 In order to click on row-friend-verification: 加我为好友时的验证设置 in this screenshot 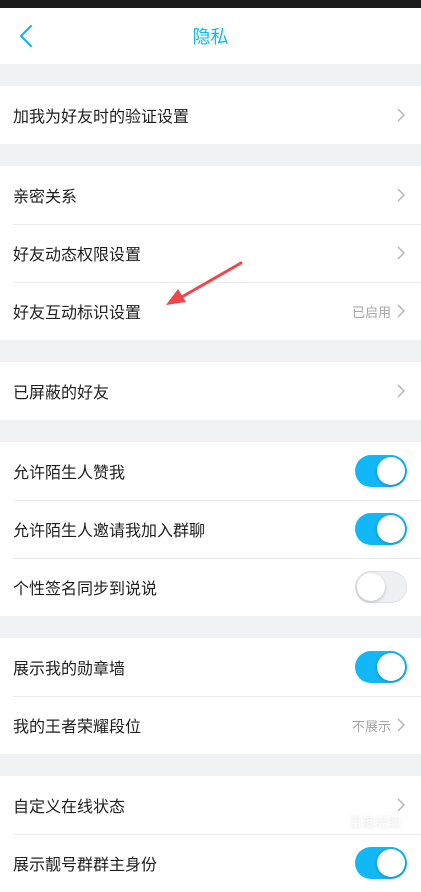, I will do `click(210, 115)`.